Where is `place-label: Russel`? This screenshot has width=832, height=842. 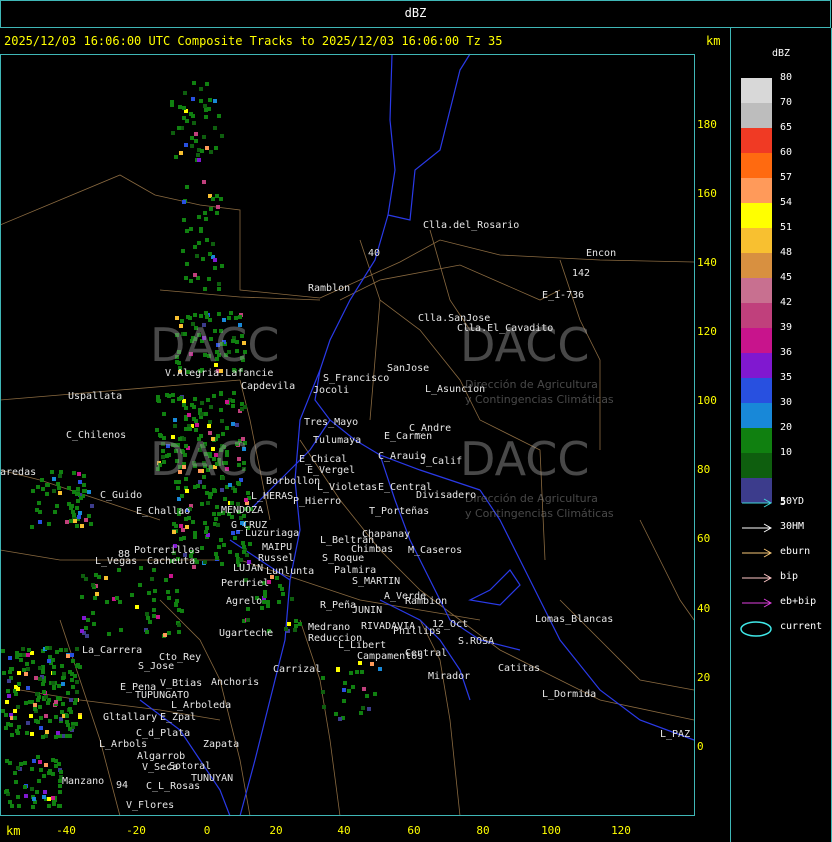
place-label: Russel is located at coordinates (276, 558).